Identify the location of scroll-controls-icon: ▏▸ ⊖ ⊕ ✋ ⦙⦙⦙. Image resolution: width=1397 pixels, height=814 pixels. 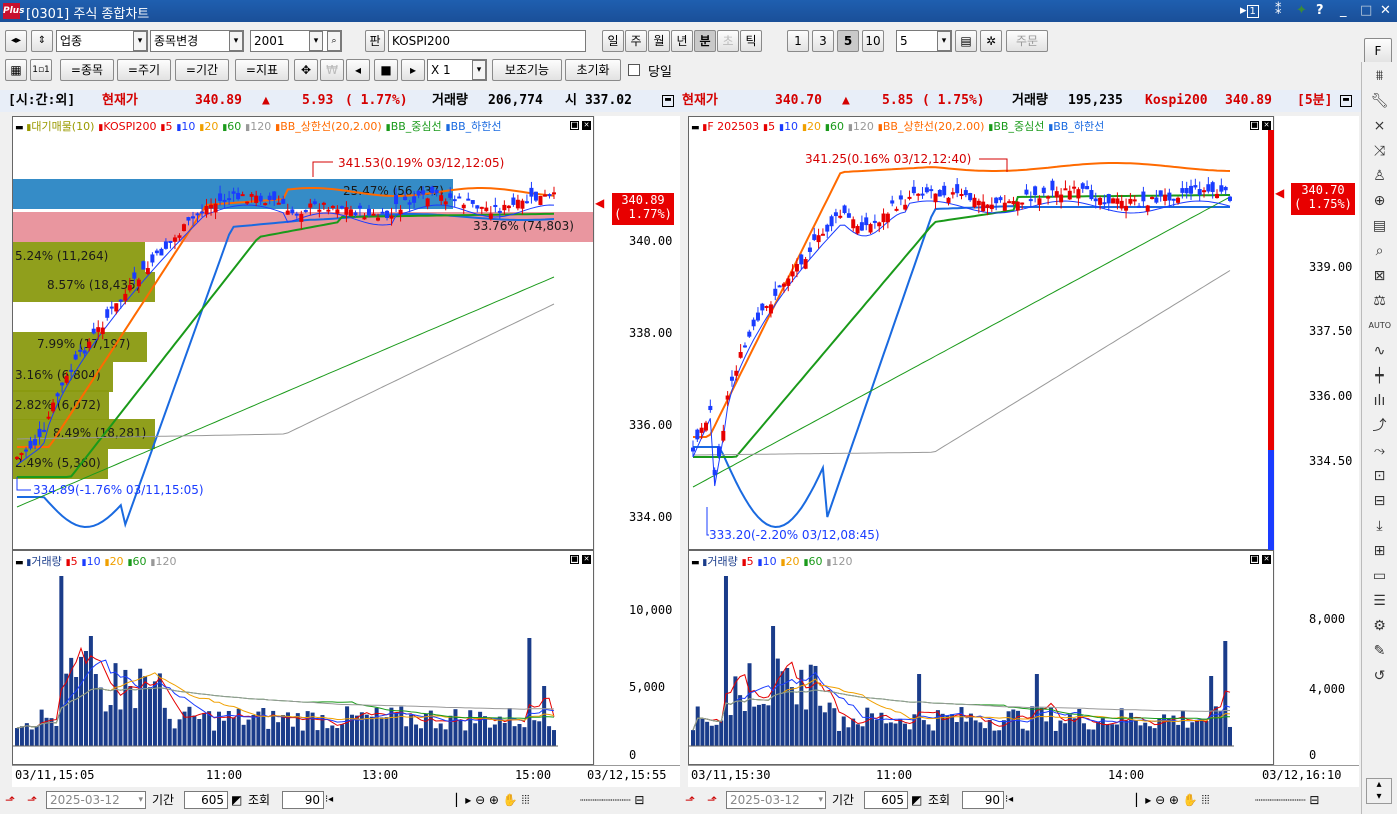
(1173, 800).